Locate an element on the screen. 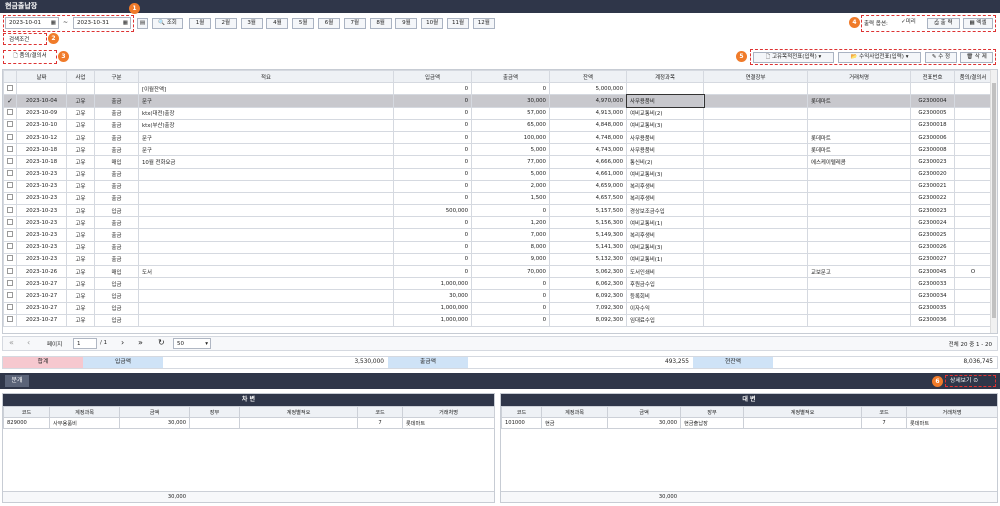 This screenshot has height=506, width=1000. month-button: 10월 is located at coordinates (432, 23).